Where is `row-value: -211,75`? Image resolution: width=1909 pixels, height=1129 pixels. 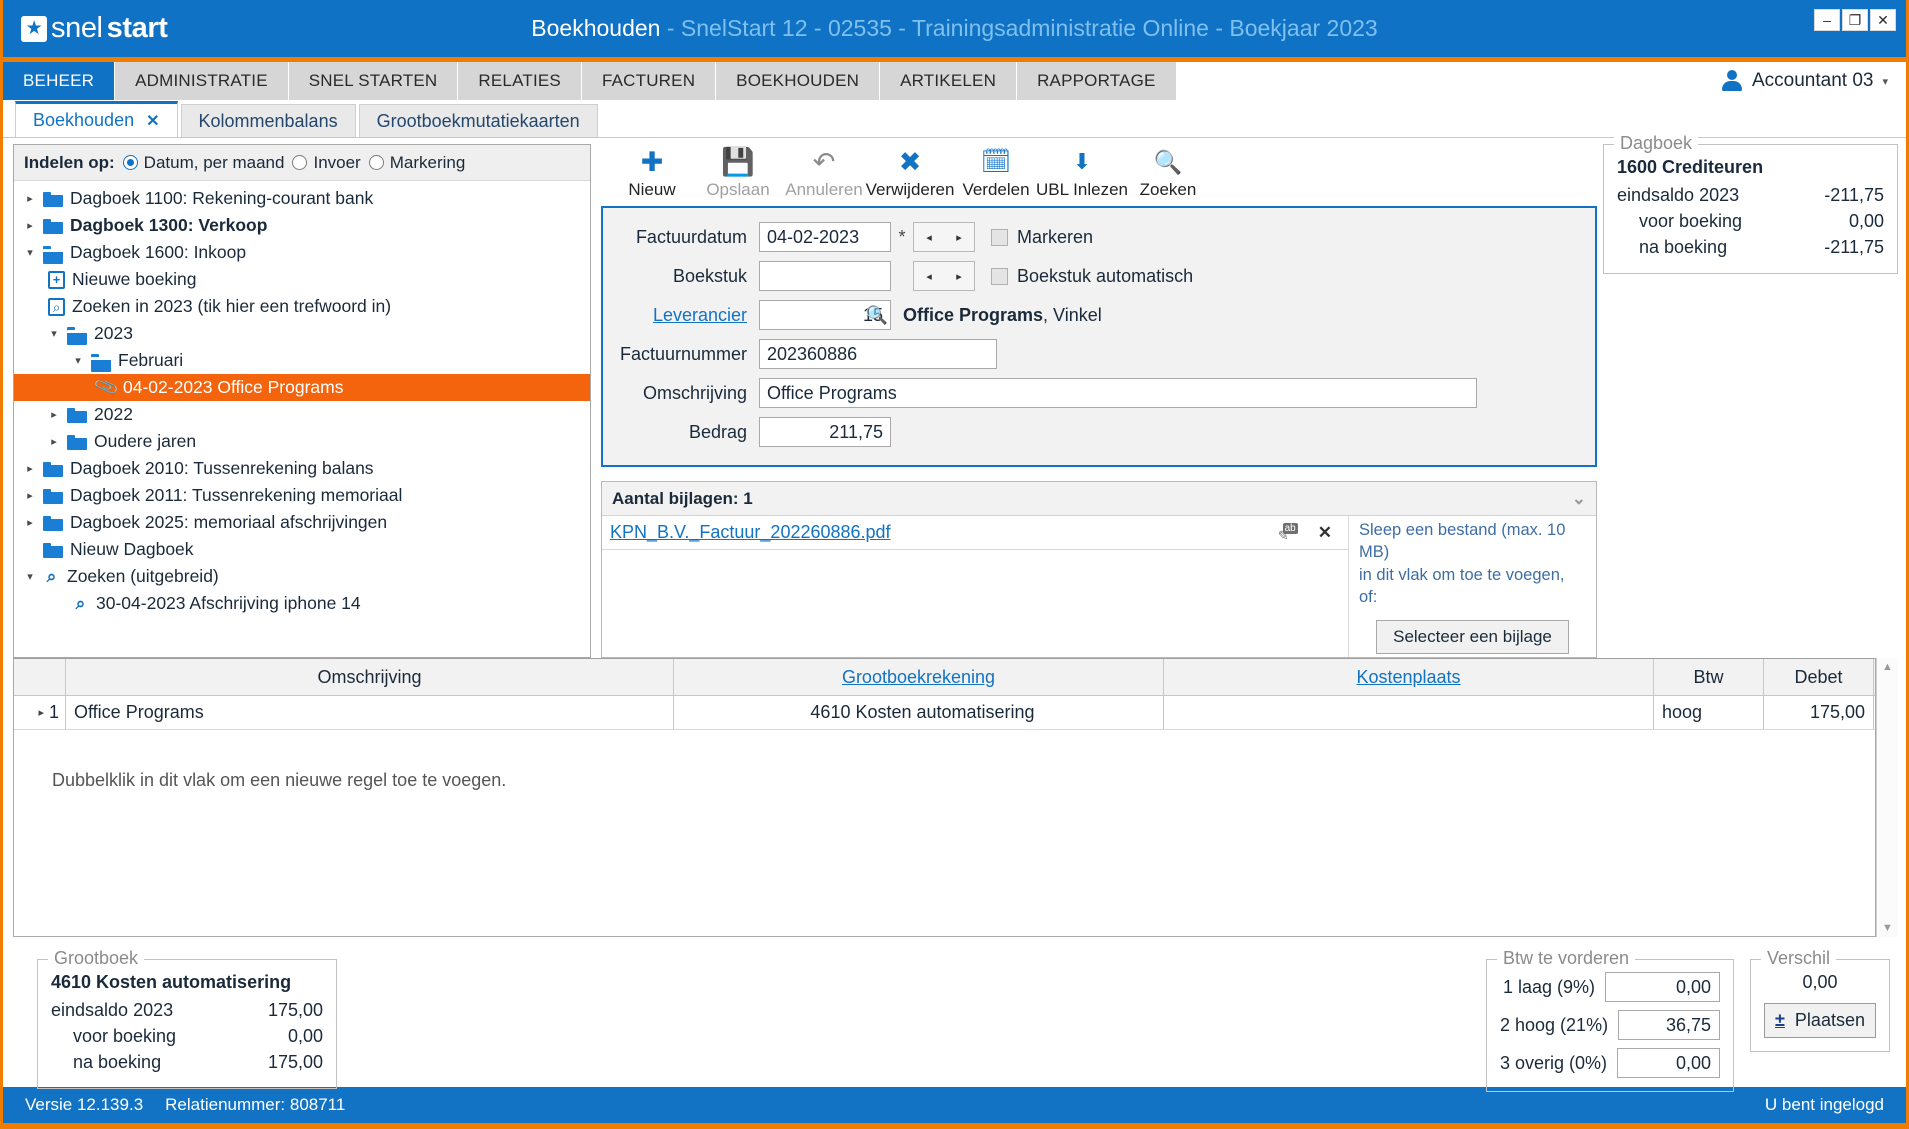
row-value: -211,75 is located at coordinates (1854, 247).